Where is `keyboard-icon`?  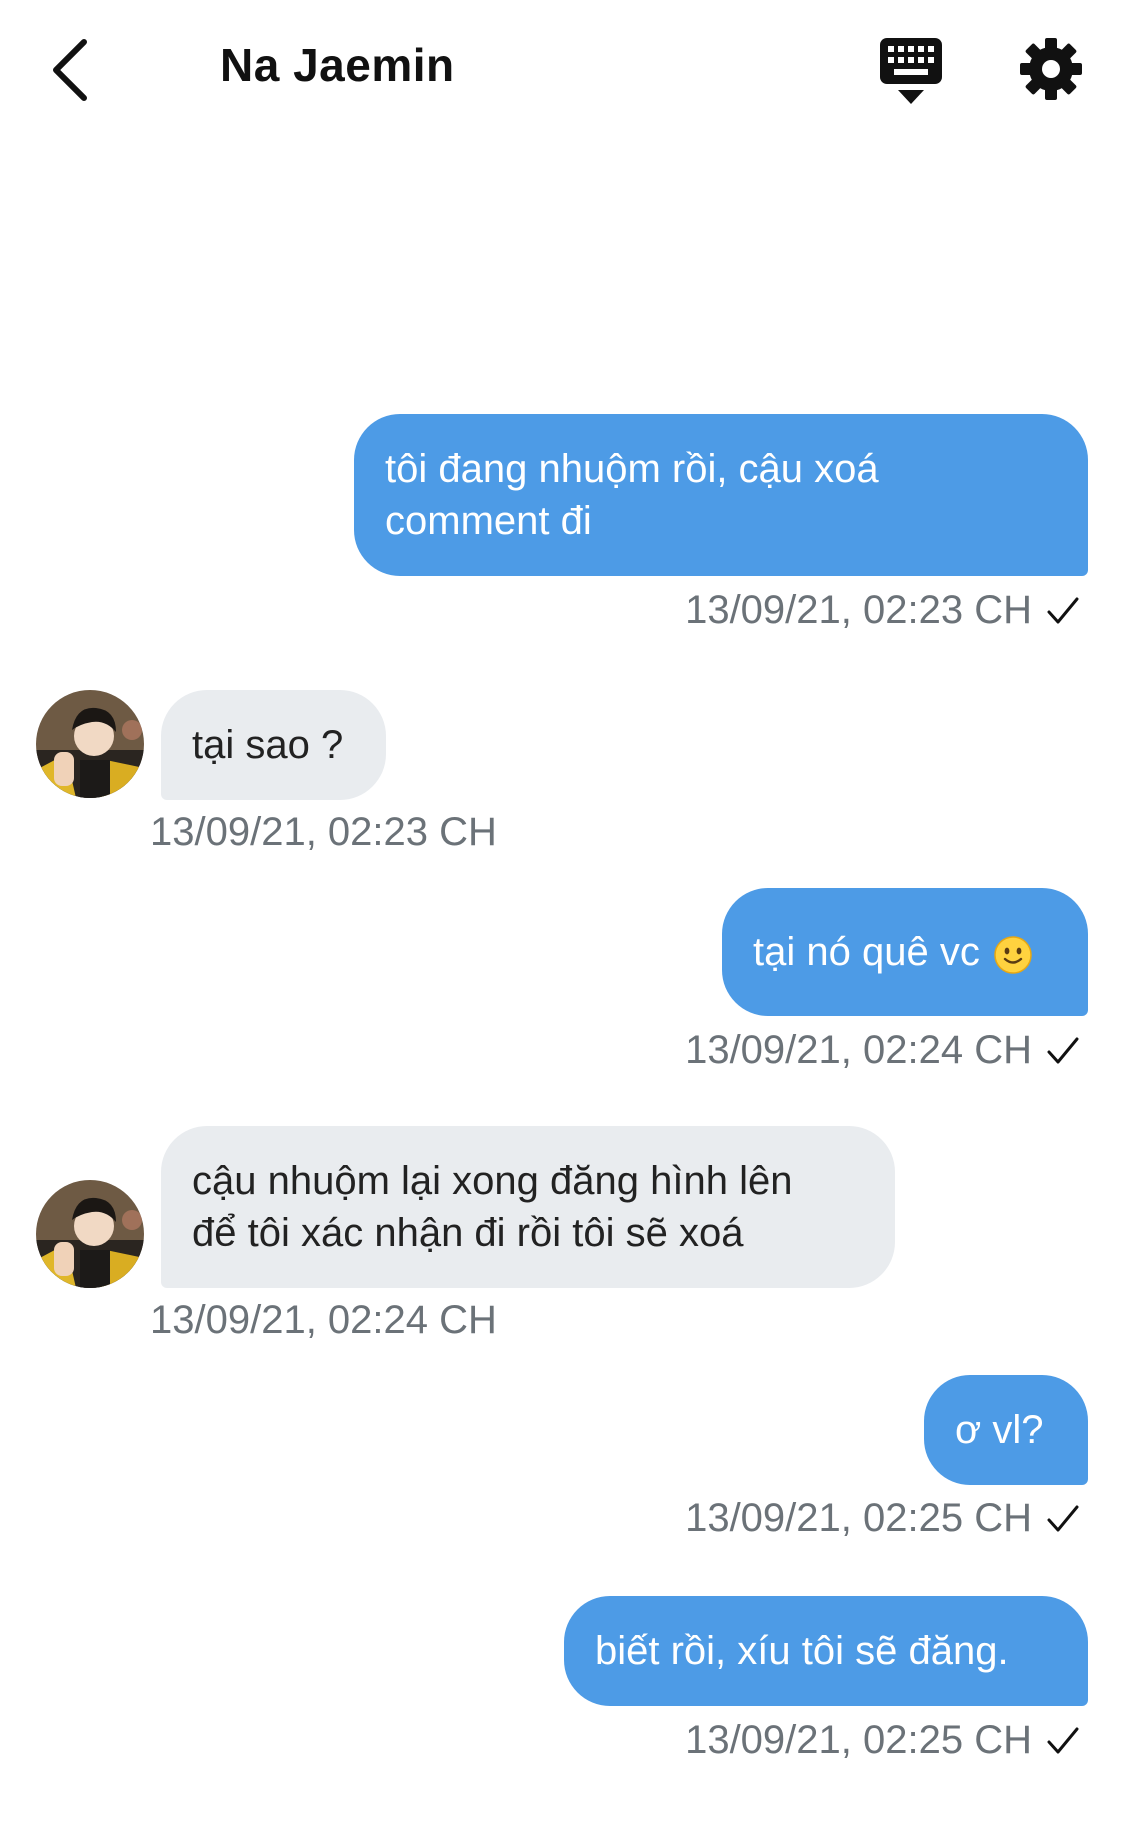 keyboard-icon is located at coordinates (911, 71).